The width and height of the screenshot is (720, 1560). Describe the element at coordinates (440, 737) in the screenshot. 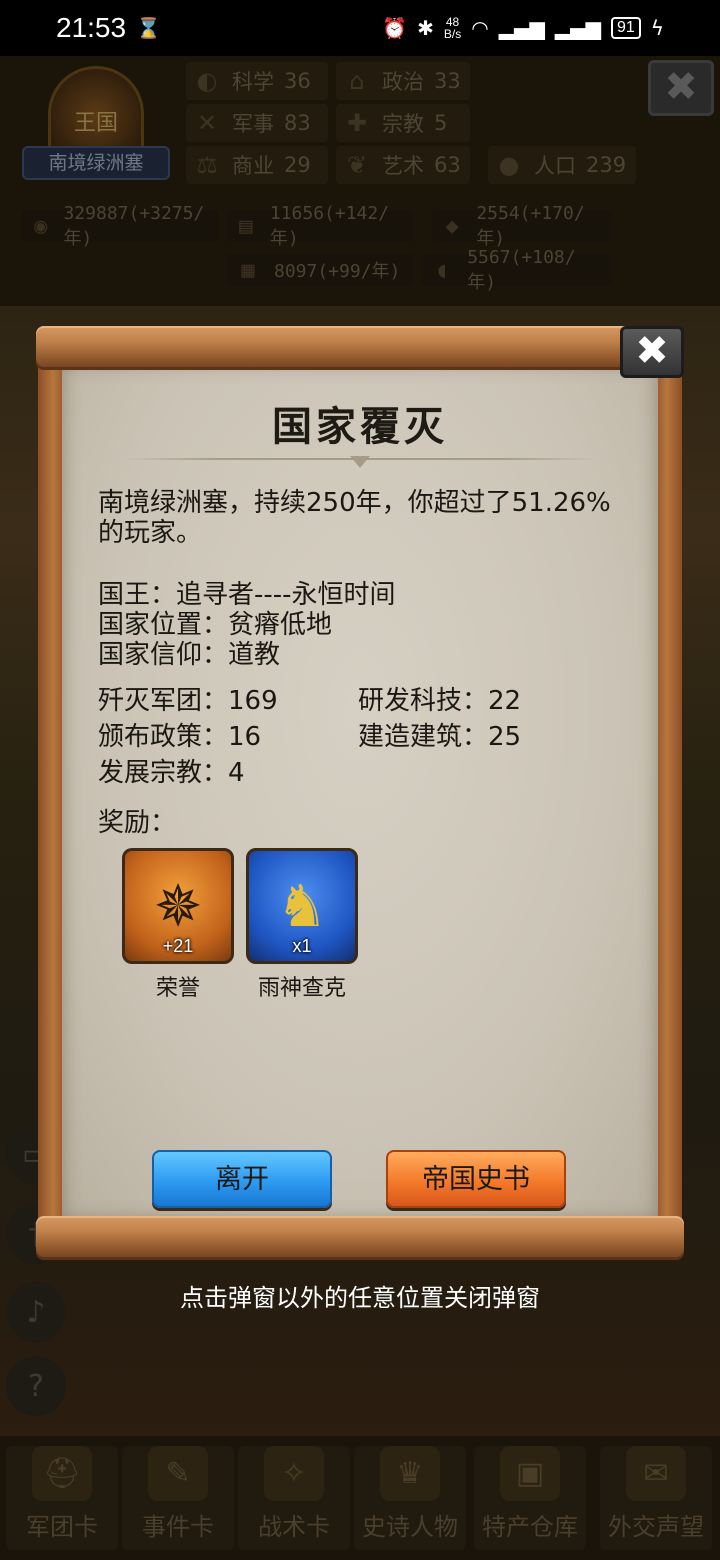

I see `built-buildings-text: 建造建筑：25` at that location.